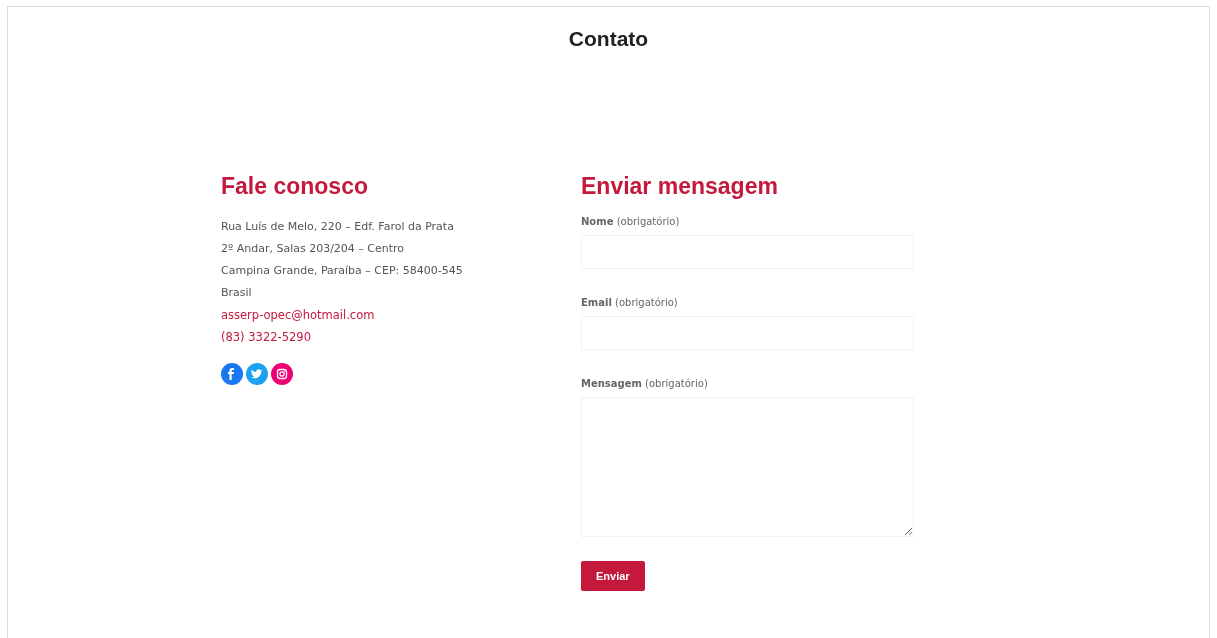  What do you see at coordinates (342, 271) in the screenshot?
I see `address-line: Campina Grande, Paraíba – CEP: 58400-545` at bounding box center [342, 271].